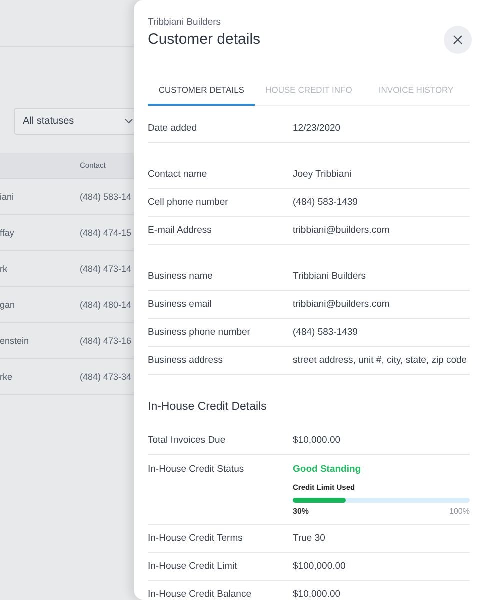 The image size is (497, 600). Describe the element at coordinates (8, 305) in the screenshot. I see `table-cell-text: gan` at that location.